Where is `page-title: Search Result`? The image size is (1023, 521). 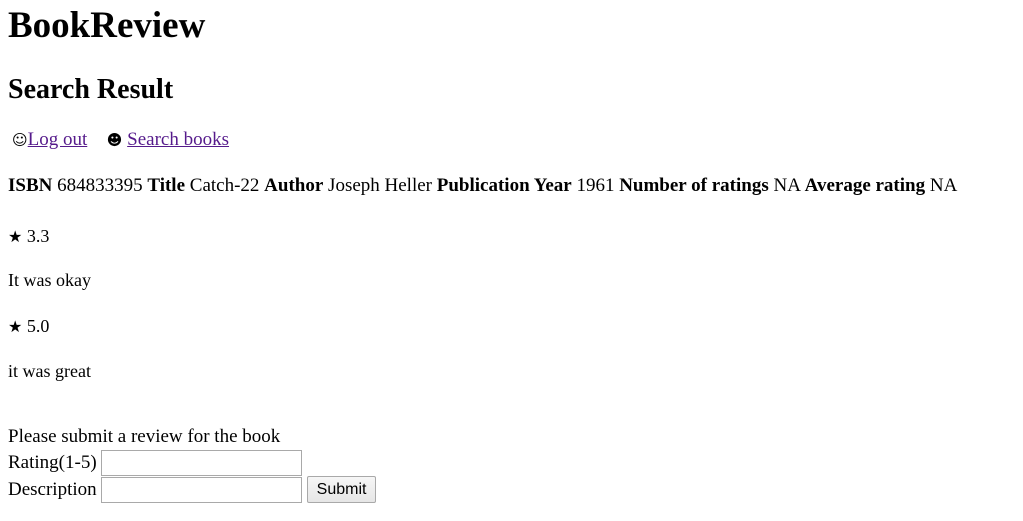
page-title: Search Result is located at coordinates (91, 89).